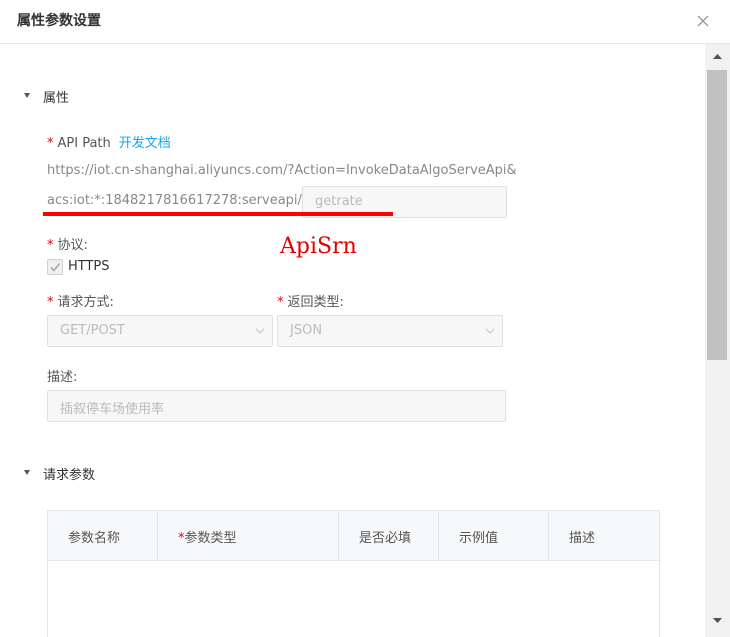 This screenshot has height=637, width=730. What do you see at coordinates (390, 331) in the screenshot?
I see `response-type-select: JSON` at bounding box center [390, 331].